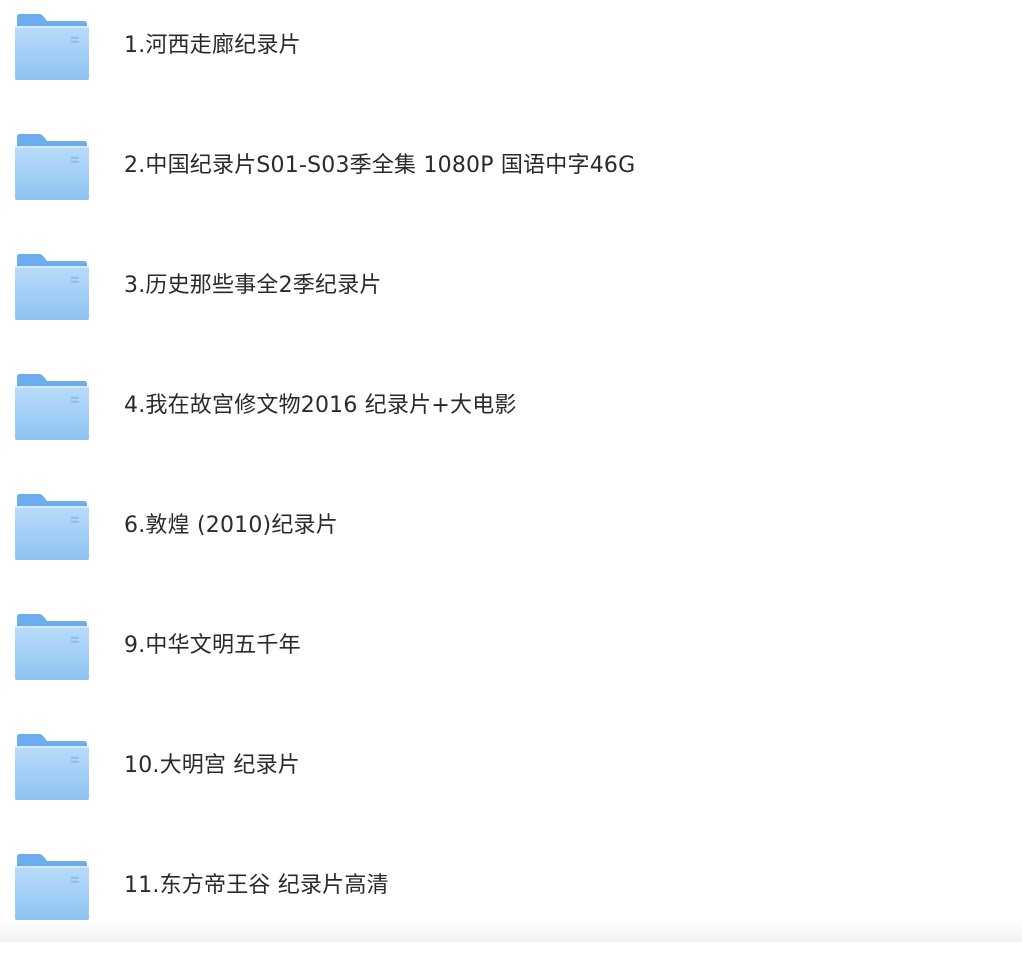  What do you see at coordinates (253, 285) in the screenshot?
I see `folder-name: 3.历史那些事全2季纪录片` at bounding box center [253, 285].